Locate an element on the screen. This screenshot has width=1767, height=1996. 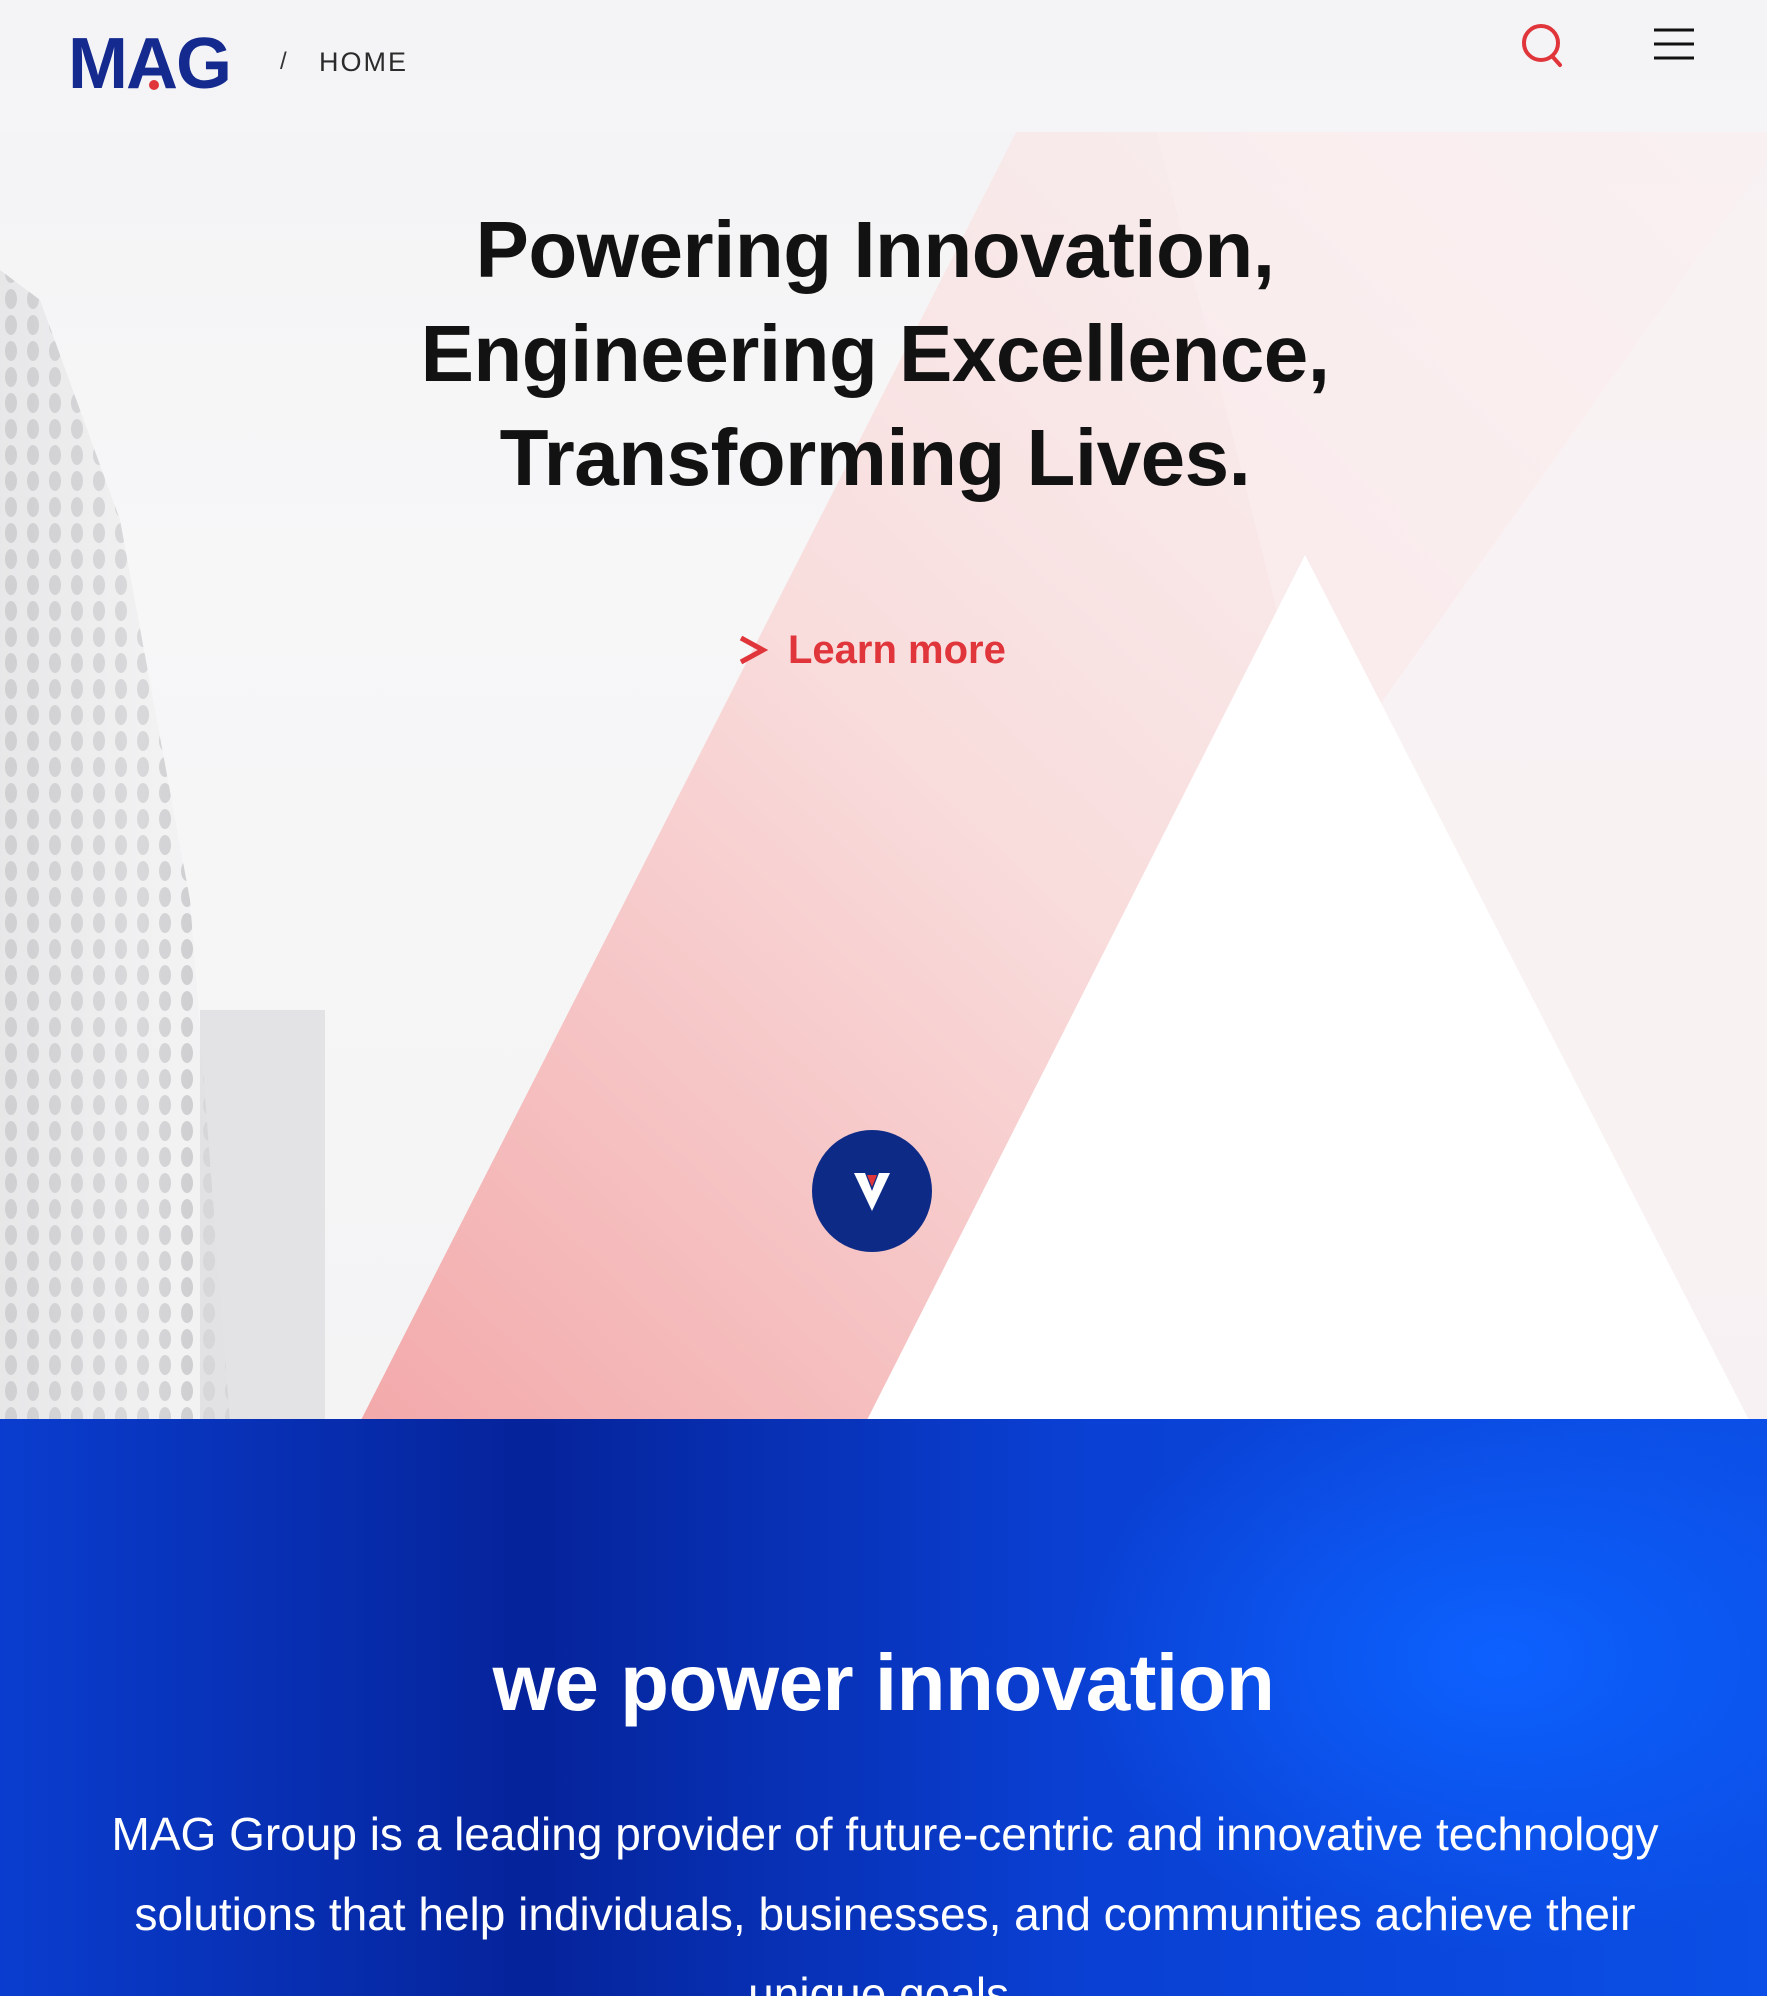
chevron-right-icon is located at coordinates (753, 650).